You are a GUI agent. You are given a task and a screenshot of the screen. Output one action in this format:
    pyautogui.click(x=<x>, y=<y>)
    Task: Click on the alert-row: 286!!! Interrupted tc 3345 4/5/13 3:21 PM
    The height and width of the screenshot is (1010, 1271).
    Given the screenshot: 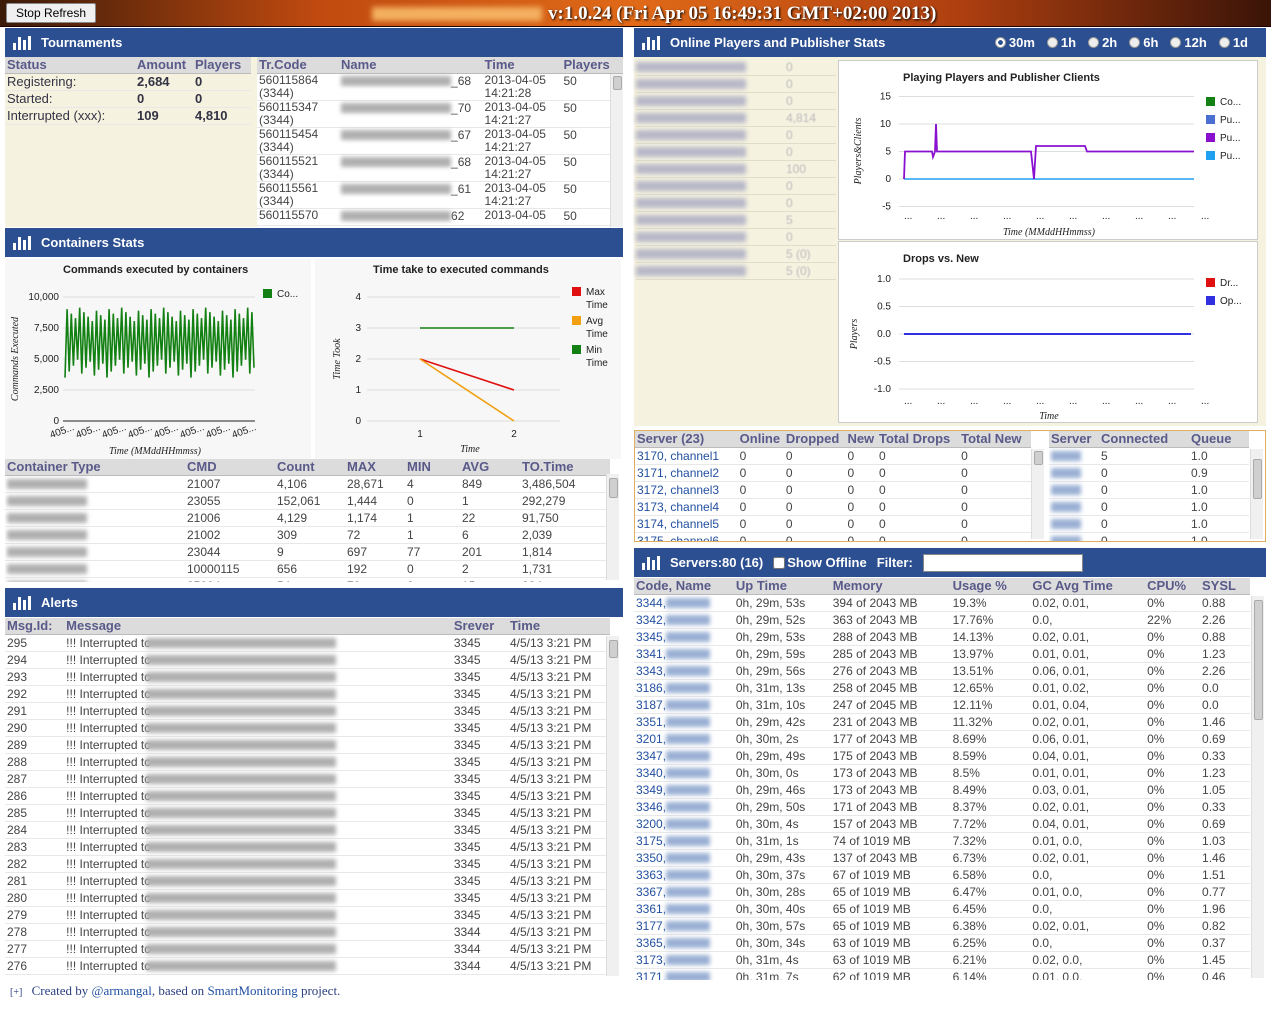 What is the action you would take?
    pyautogui.click(x=307, y=796)
    